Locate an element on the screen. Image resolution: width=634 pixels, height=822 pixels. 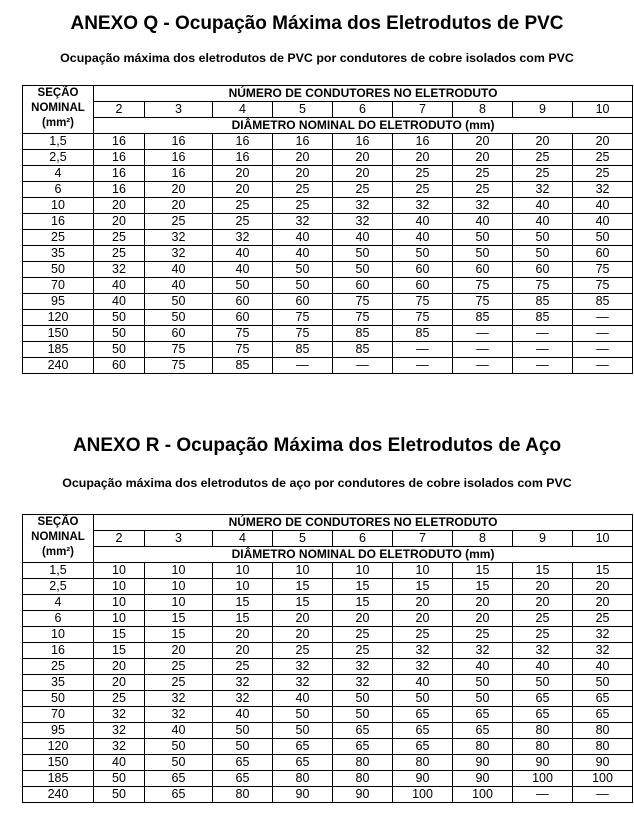
section-size-cell: 240 is located at coordinates (58, 794).